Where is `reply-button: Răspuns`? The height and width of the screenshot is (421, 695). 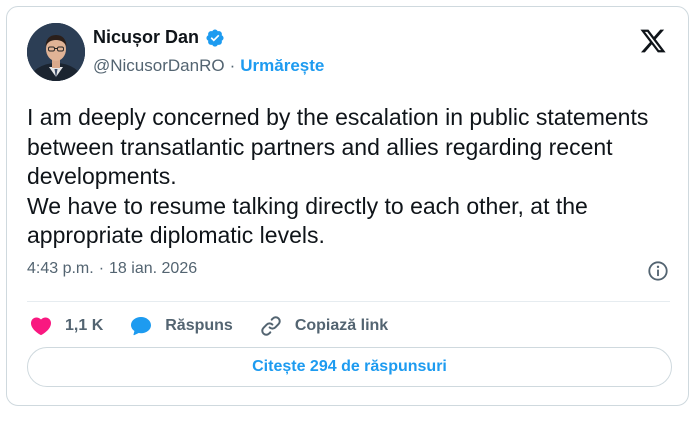
reply-button: Răspuns is located at coordinates (181, 326).